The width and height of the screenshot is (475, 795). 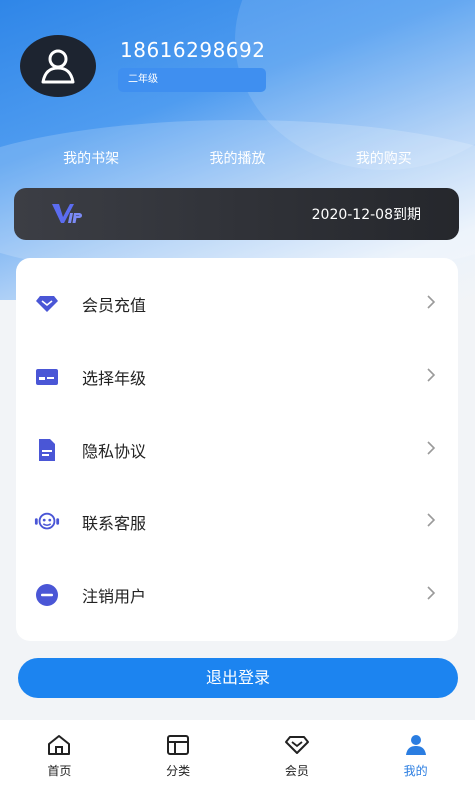 I want to click on service-robot-icon, so click(x=47, y=522).